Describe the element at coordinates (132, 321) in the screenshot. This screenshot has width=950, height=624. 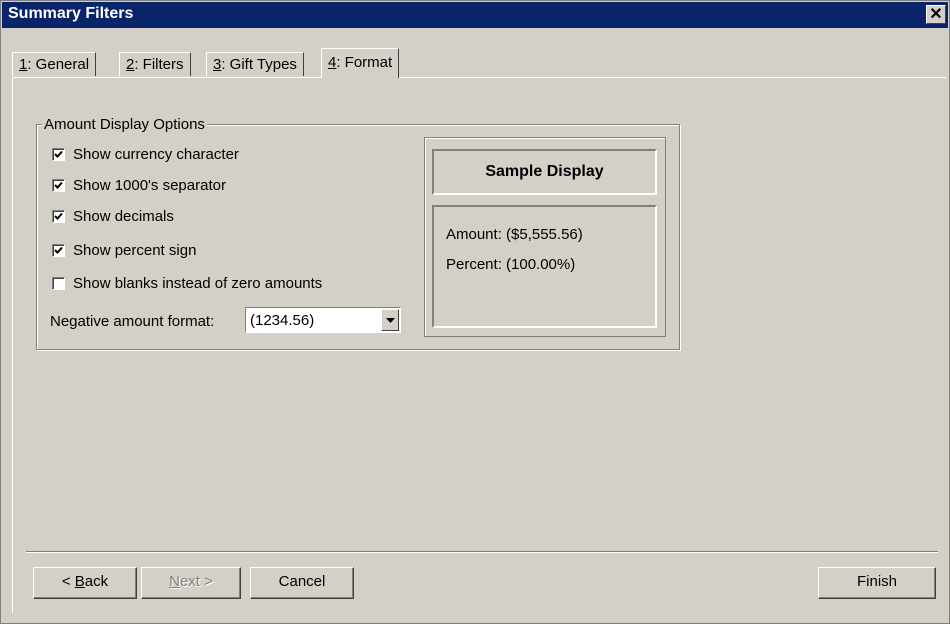
I see `negative-format-label: Negative amount format:` at that location.